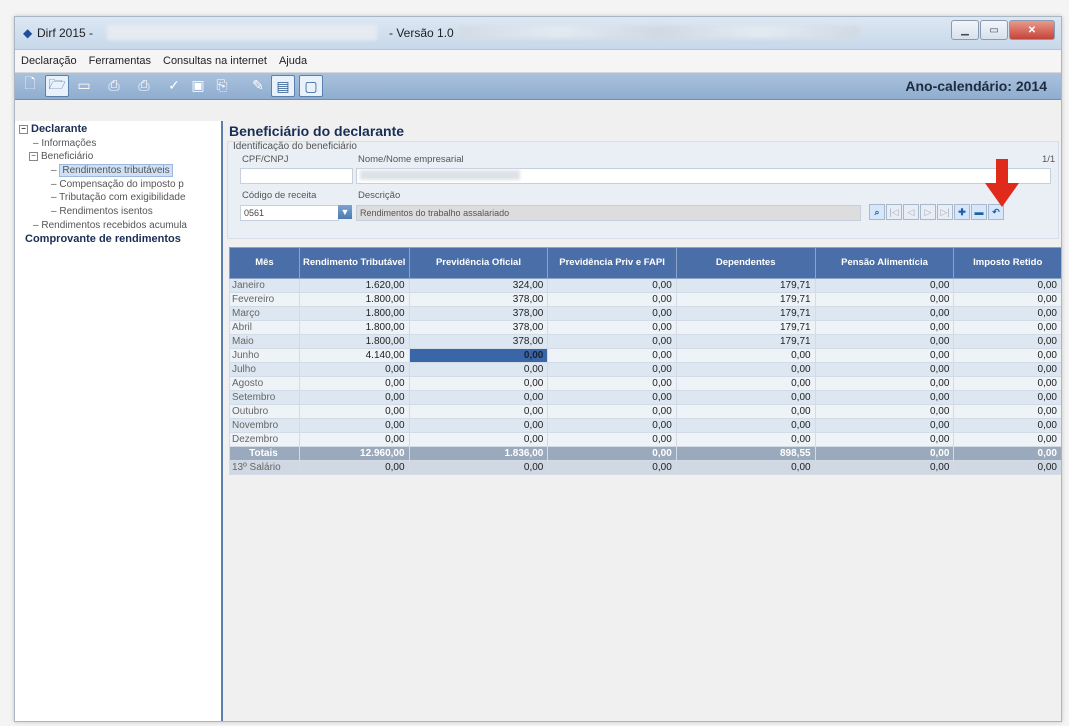  What do you see at coordinates (478, 453) in the screenshot?
I see `value-cell: 1.836,00` at bounding box center [478, 453].